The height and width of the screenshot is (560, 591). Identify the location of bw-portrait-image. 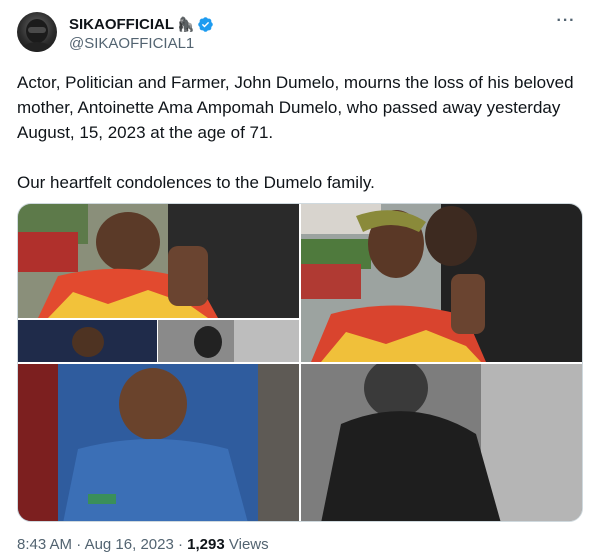
(441, 442).